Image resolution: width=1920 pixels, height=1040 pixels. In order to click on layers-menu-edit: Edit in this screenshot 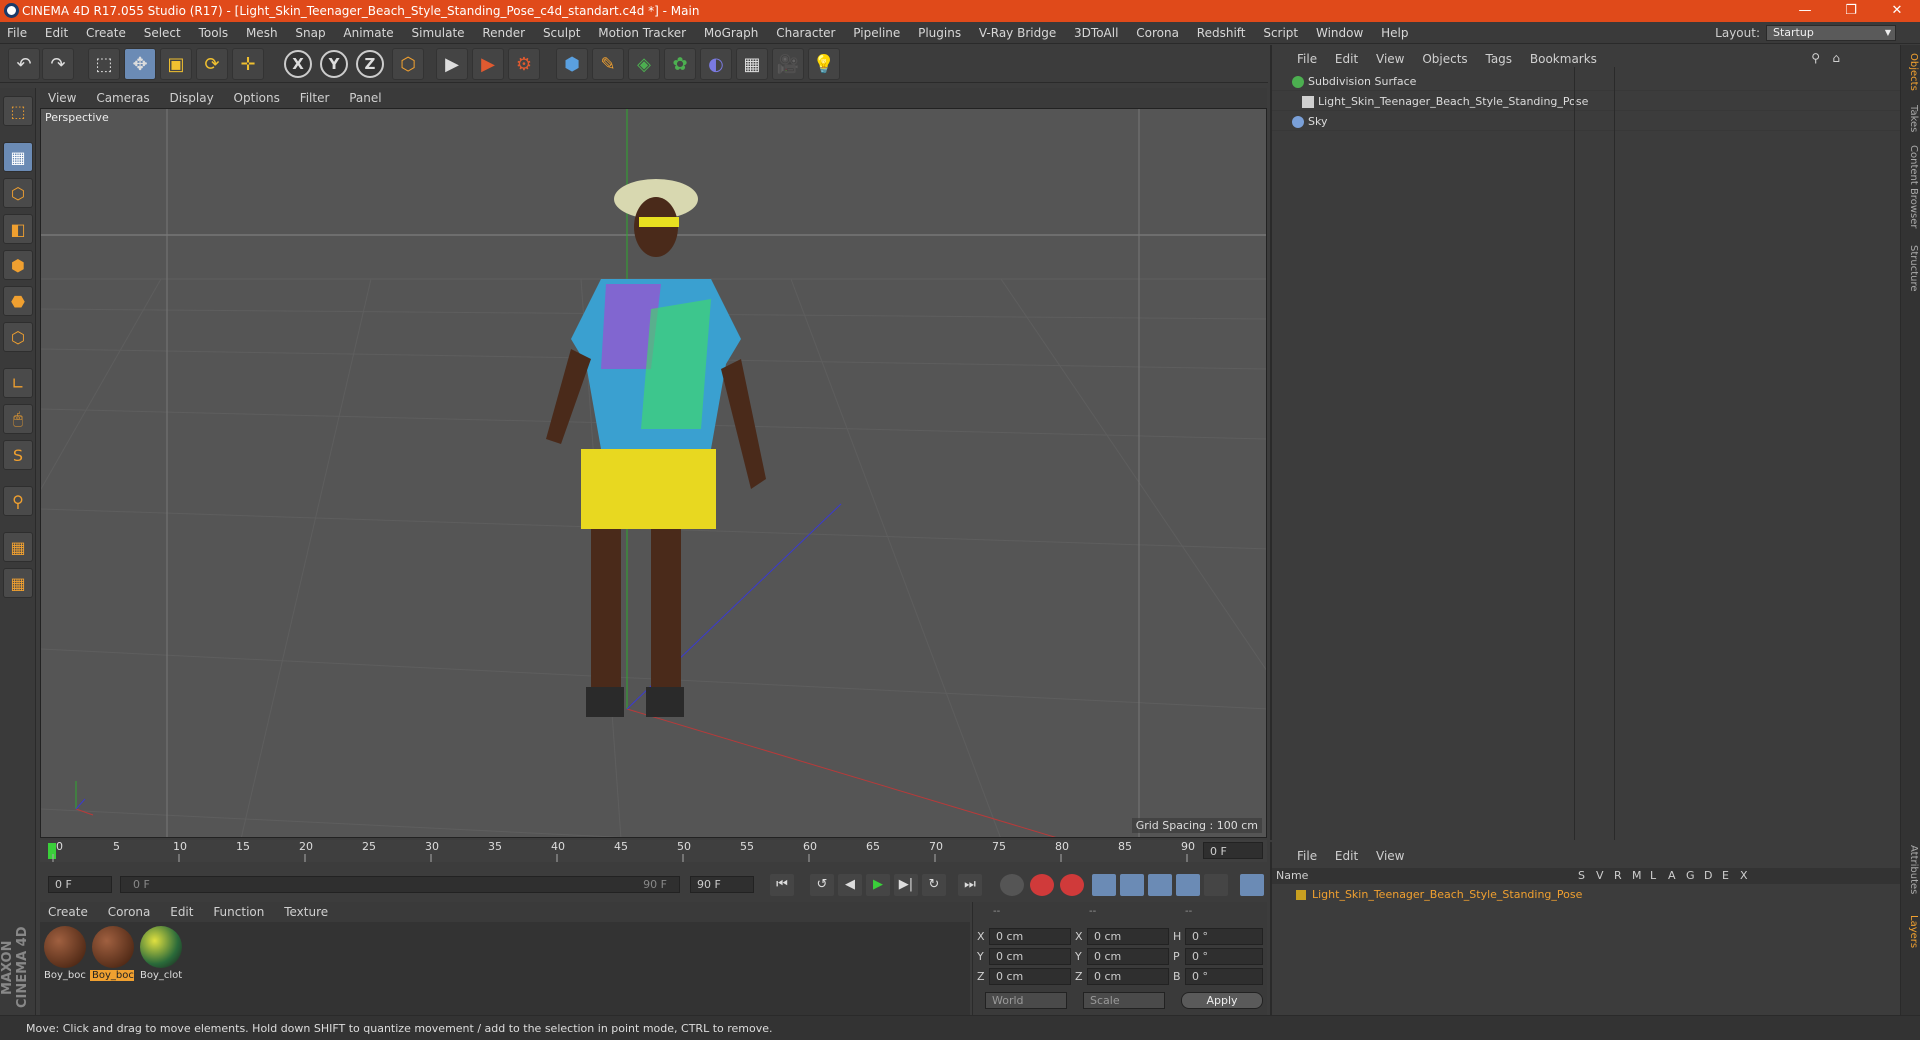, I will do `click(1346, 856)`.